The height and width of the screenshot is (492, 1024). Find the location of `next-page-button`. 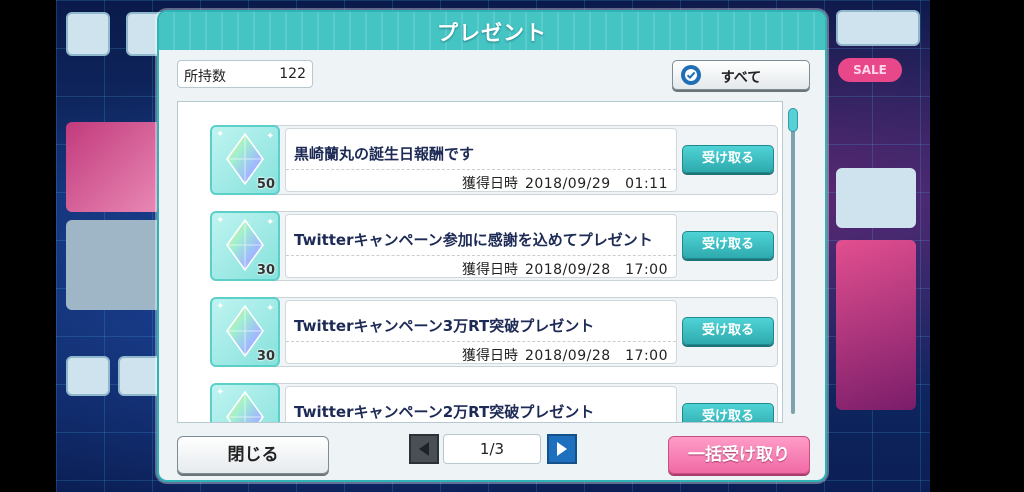

next-page-button is located at coordinates (562, 449).